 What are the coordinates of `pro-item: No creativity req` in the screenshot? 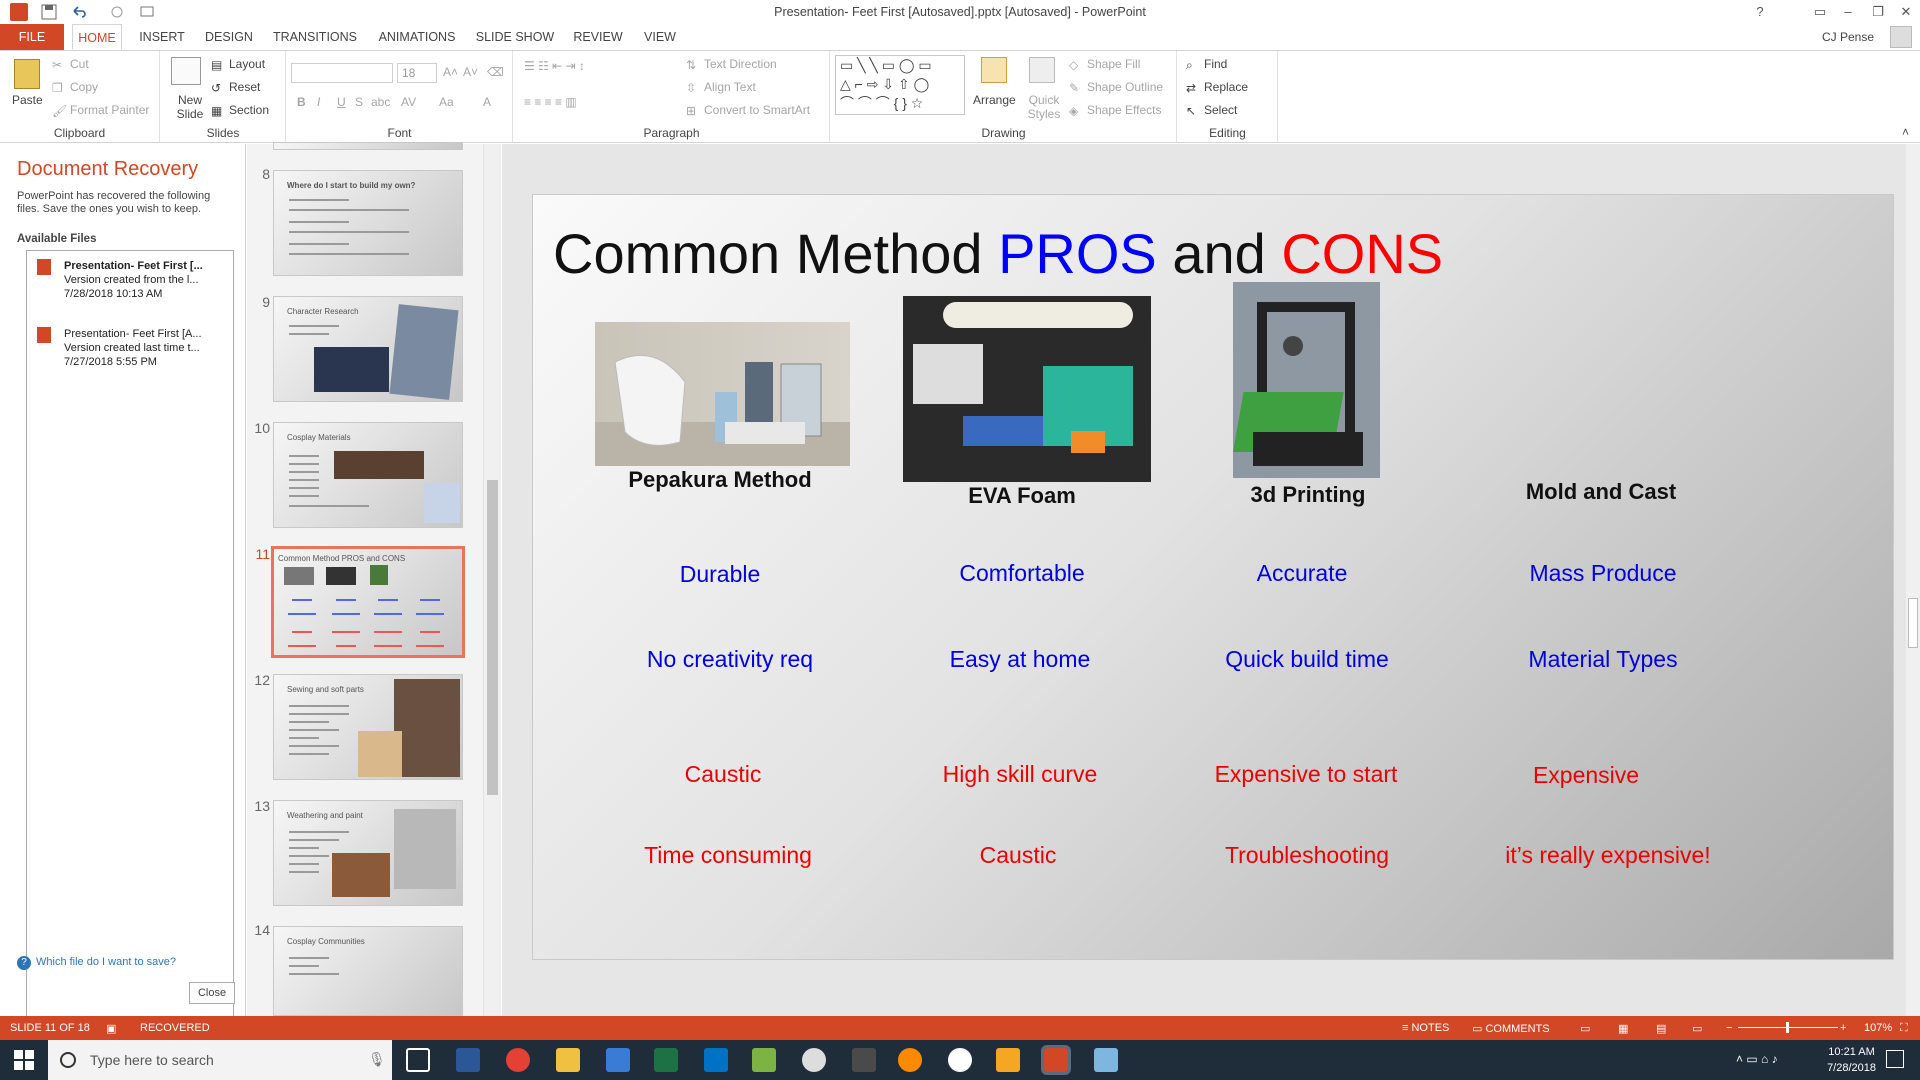 It's located at (730, 659).